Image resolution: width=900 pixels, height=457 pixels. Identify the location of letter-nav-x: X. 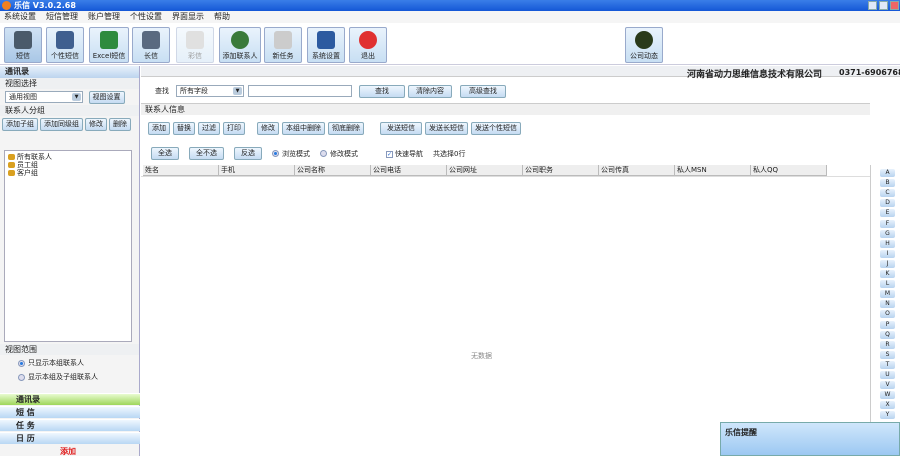
(887, 405).